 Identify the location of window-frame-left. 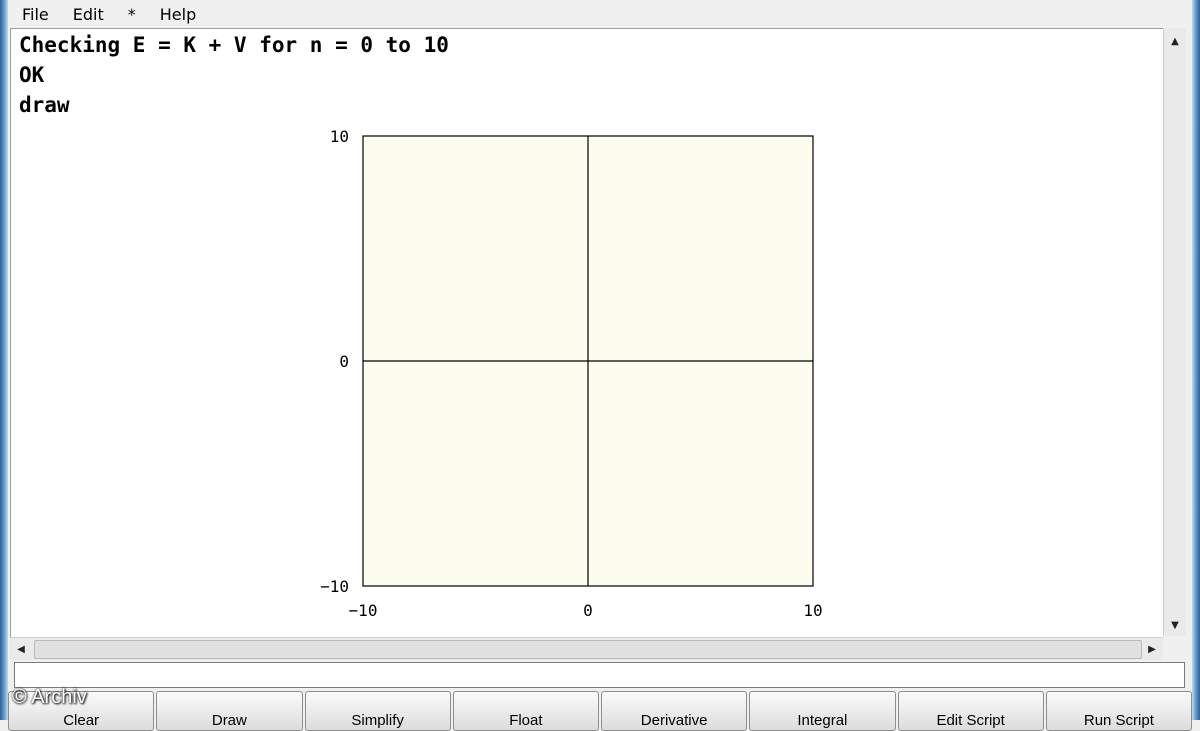
(4, 360).